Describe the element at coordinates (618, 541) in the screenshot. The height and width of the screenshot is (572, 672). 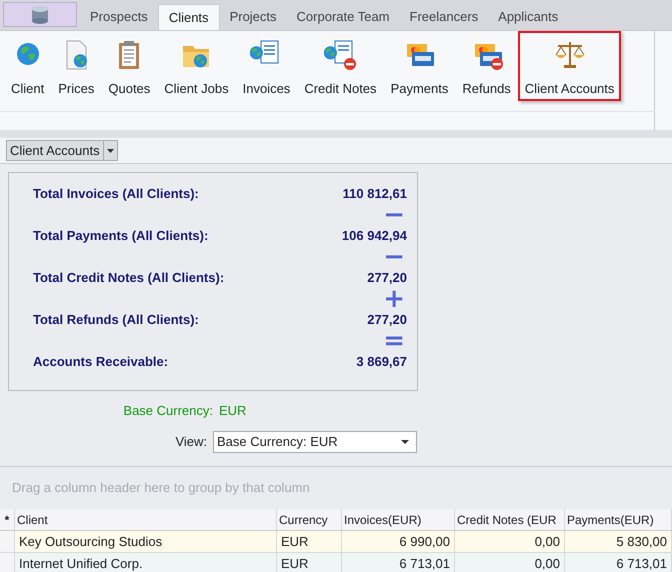
I see `table-cell: 5 830,00` at that location.